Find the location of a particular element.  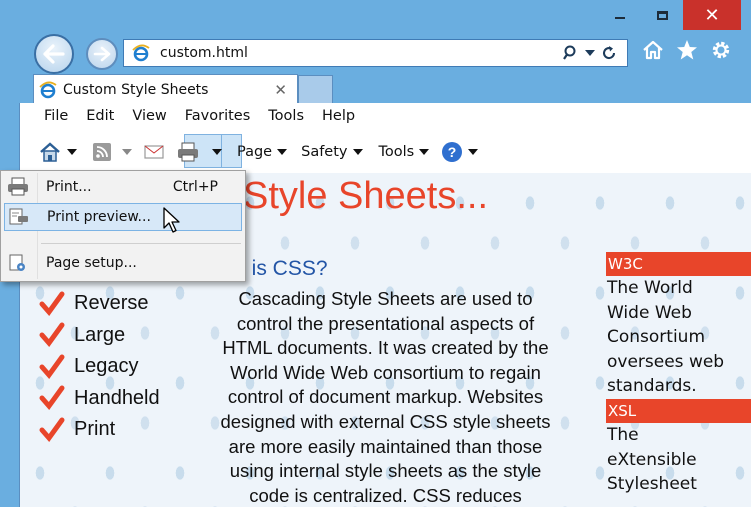

tab-custom-style-sheets: Custom Style Sheets ✕ is located at coordinates (165, 89).